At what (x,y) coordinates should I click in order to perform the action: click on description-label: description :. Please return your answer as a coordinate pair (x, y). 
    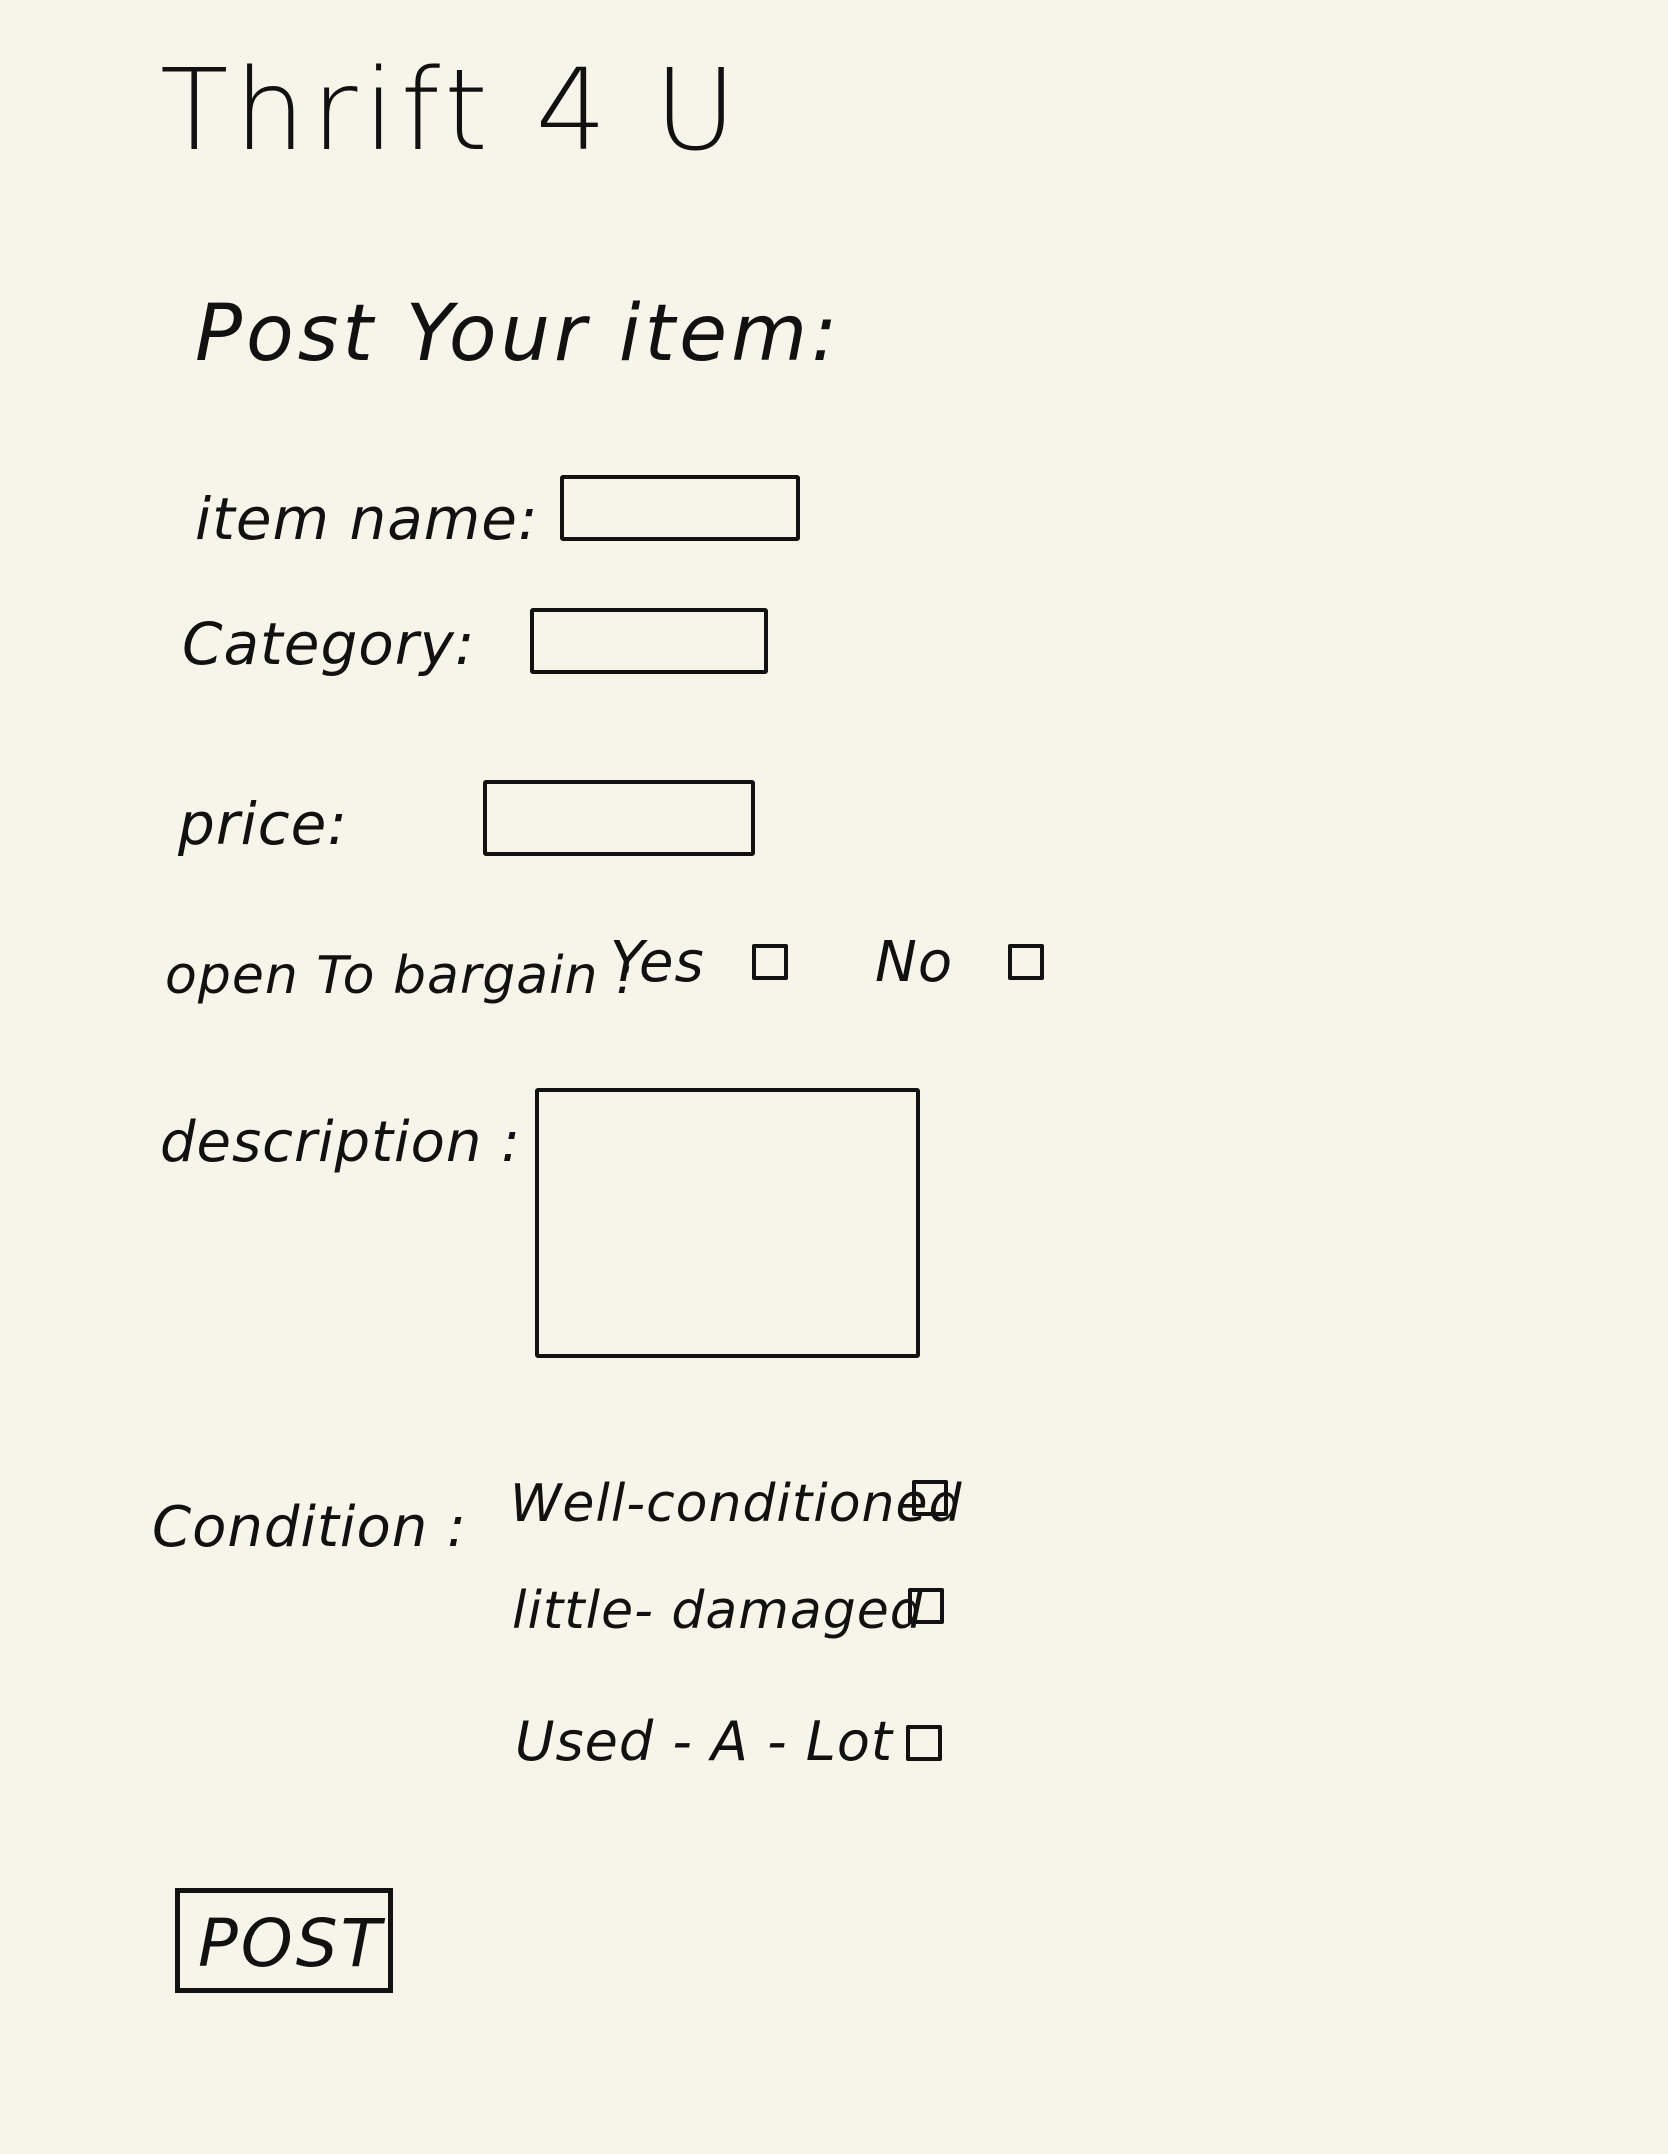
    Looking at the image, I should click on (341, 1142).